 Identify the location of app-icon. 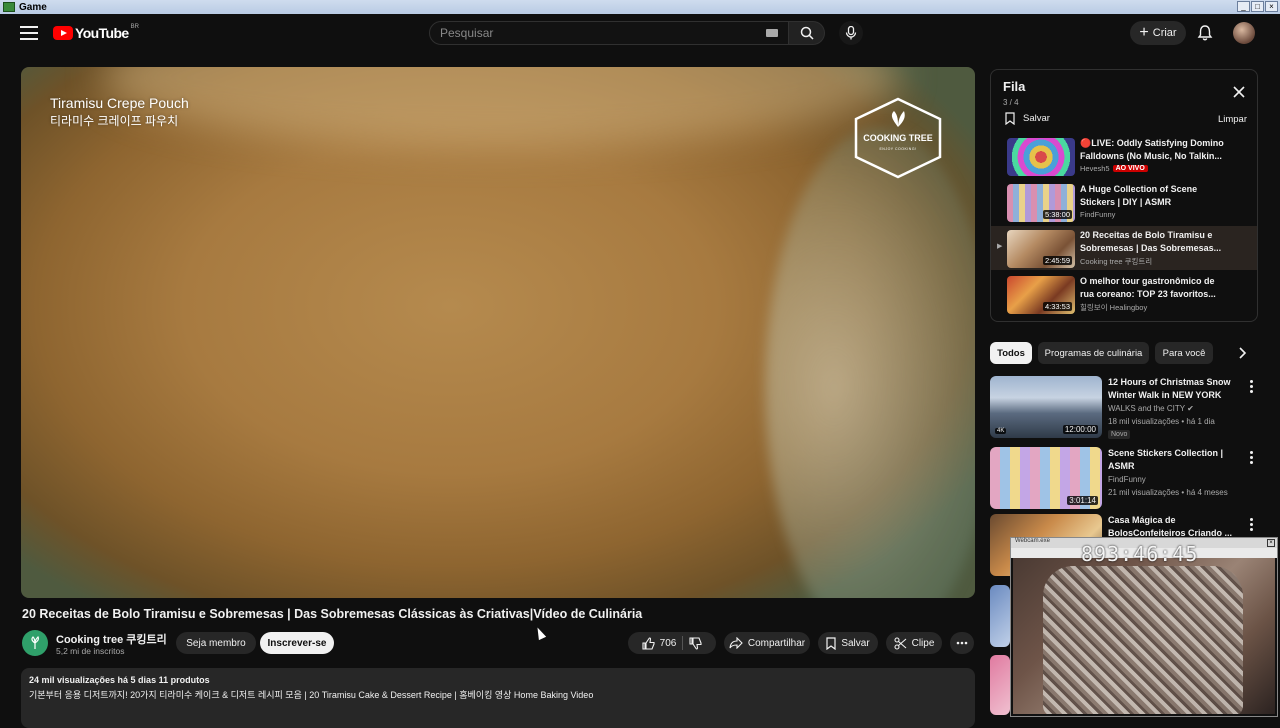
(9, 7).